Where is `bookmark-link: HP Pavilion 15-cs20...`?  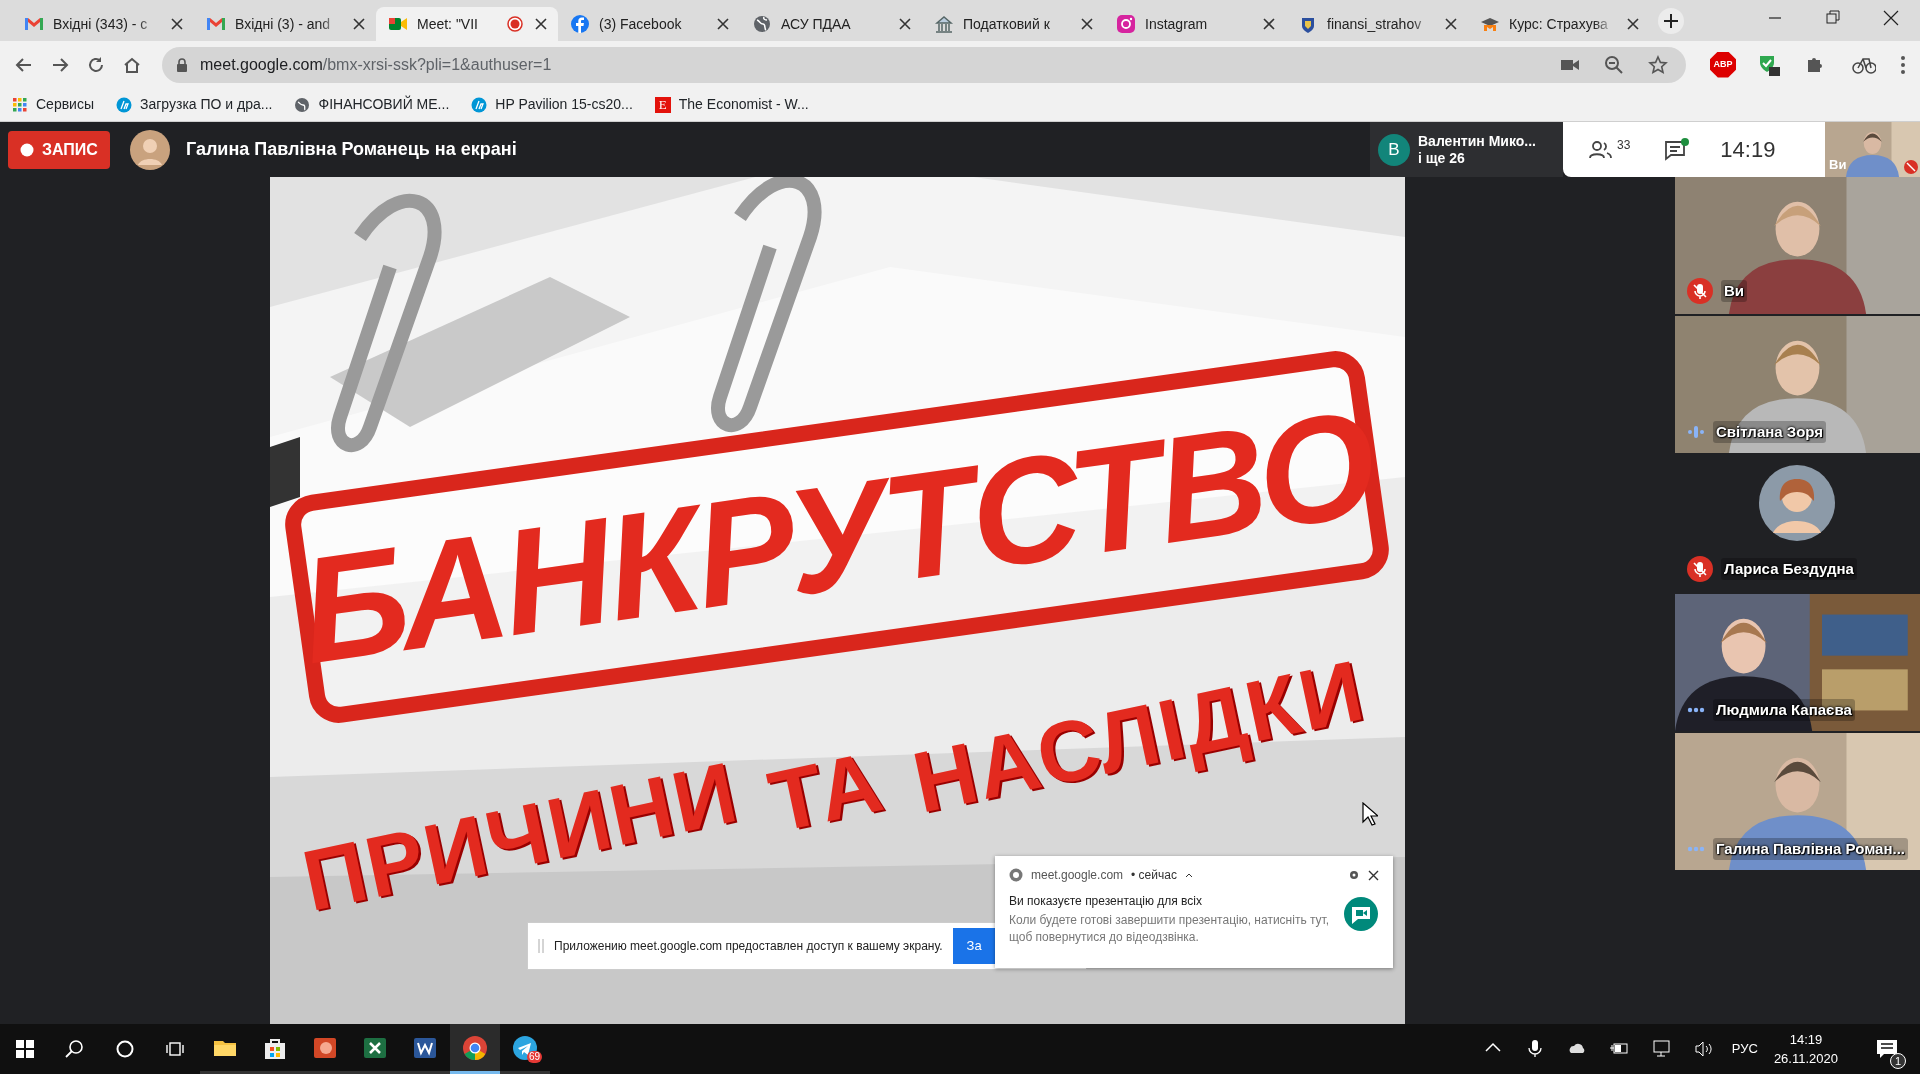 bookmark-link: HP Pavilion 15-cs20... is located at coordinates (552, 104).